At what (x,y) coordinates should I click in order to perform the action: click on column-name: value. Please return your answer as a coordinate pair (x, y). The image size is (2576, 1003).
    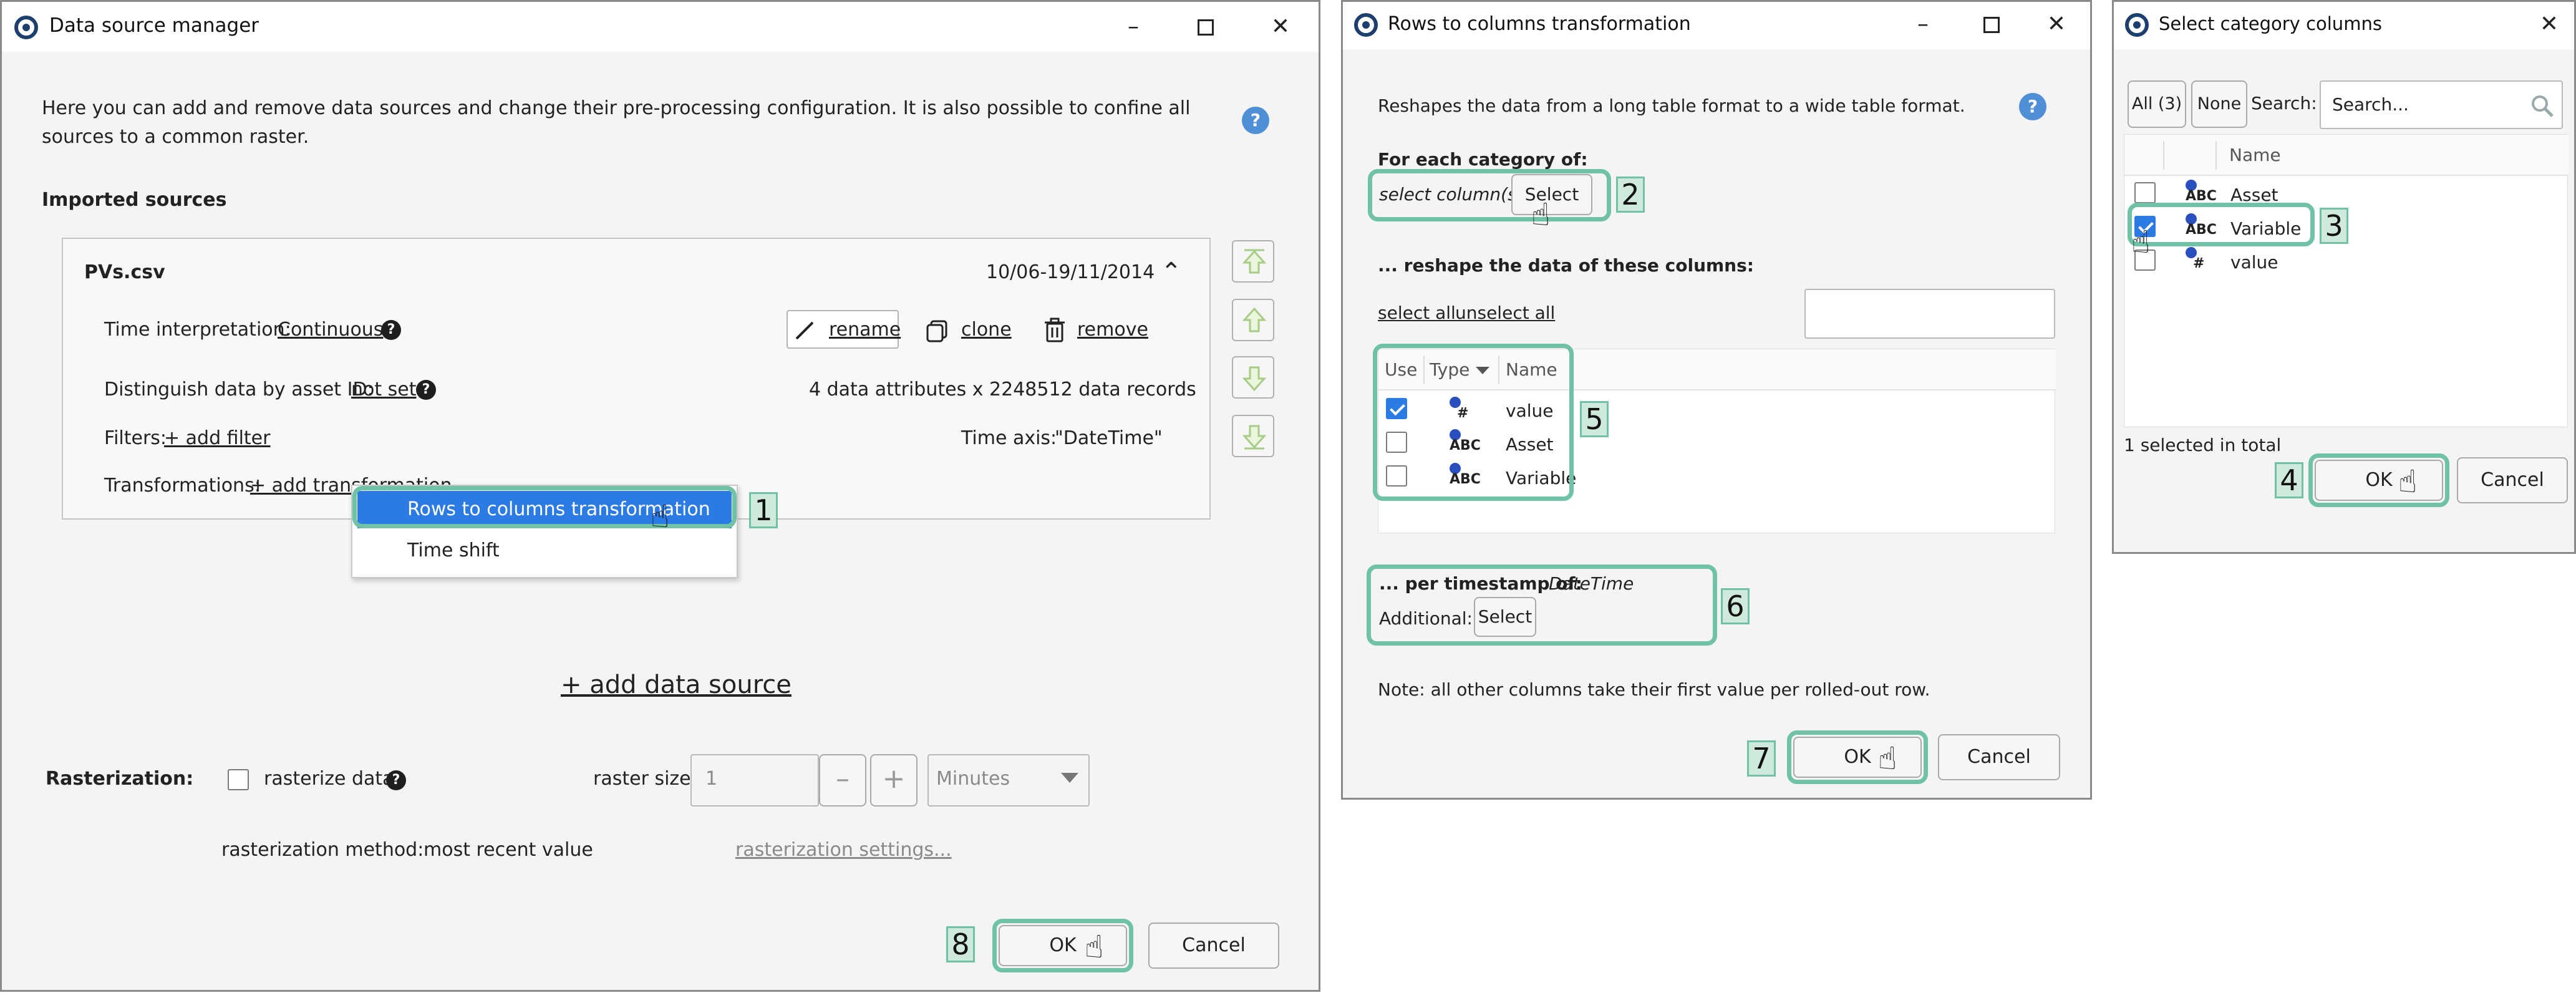
    Looking at the image, I should click on (2254, 262).